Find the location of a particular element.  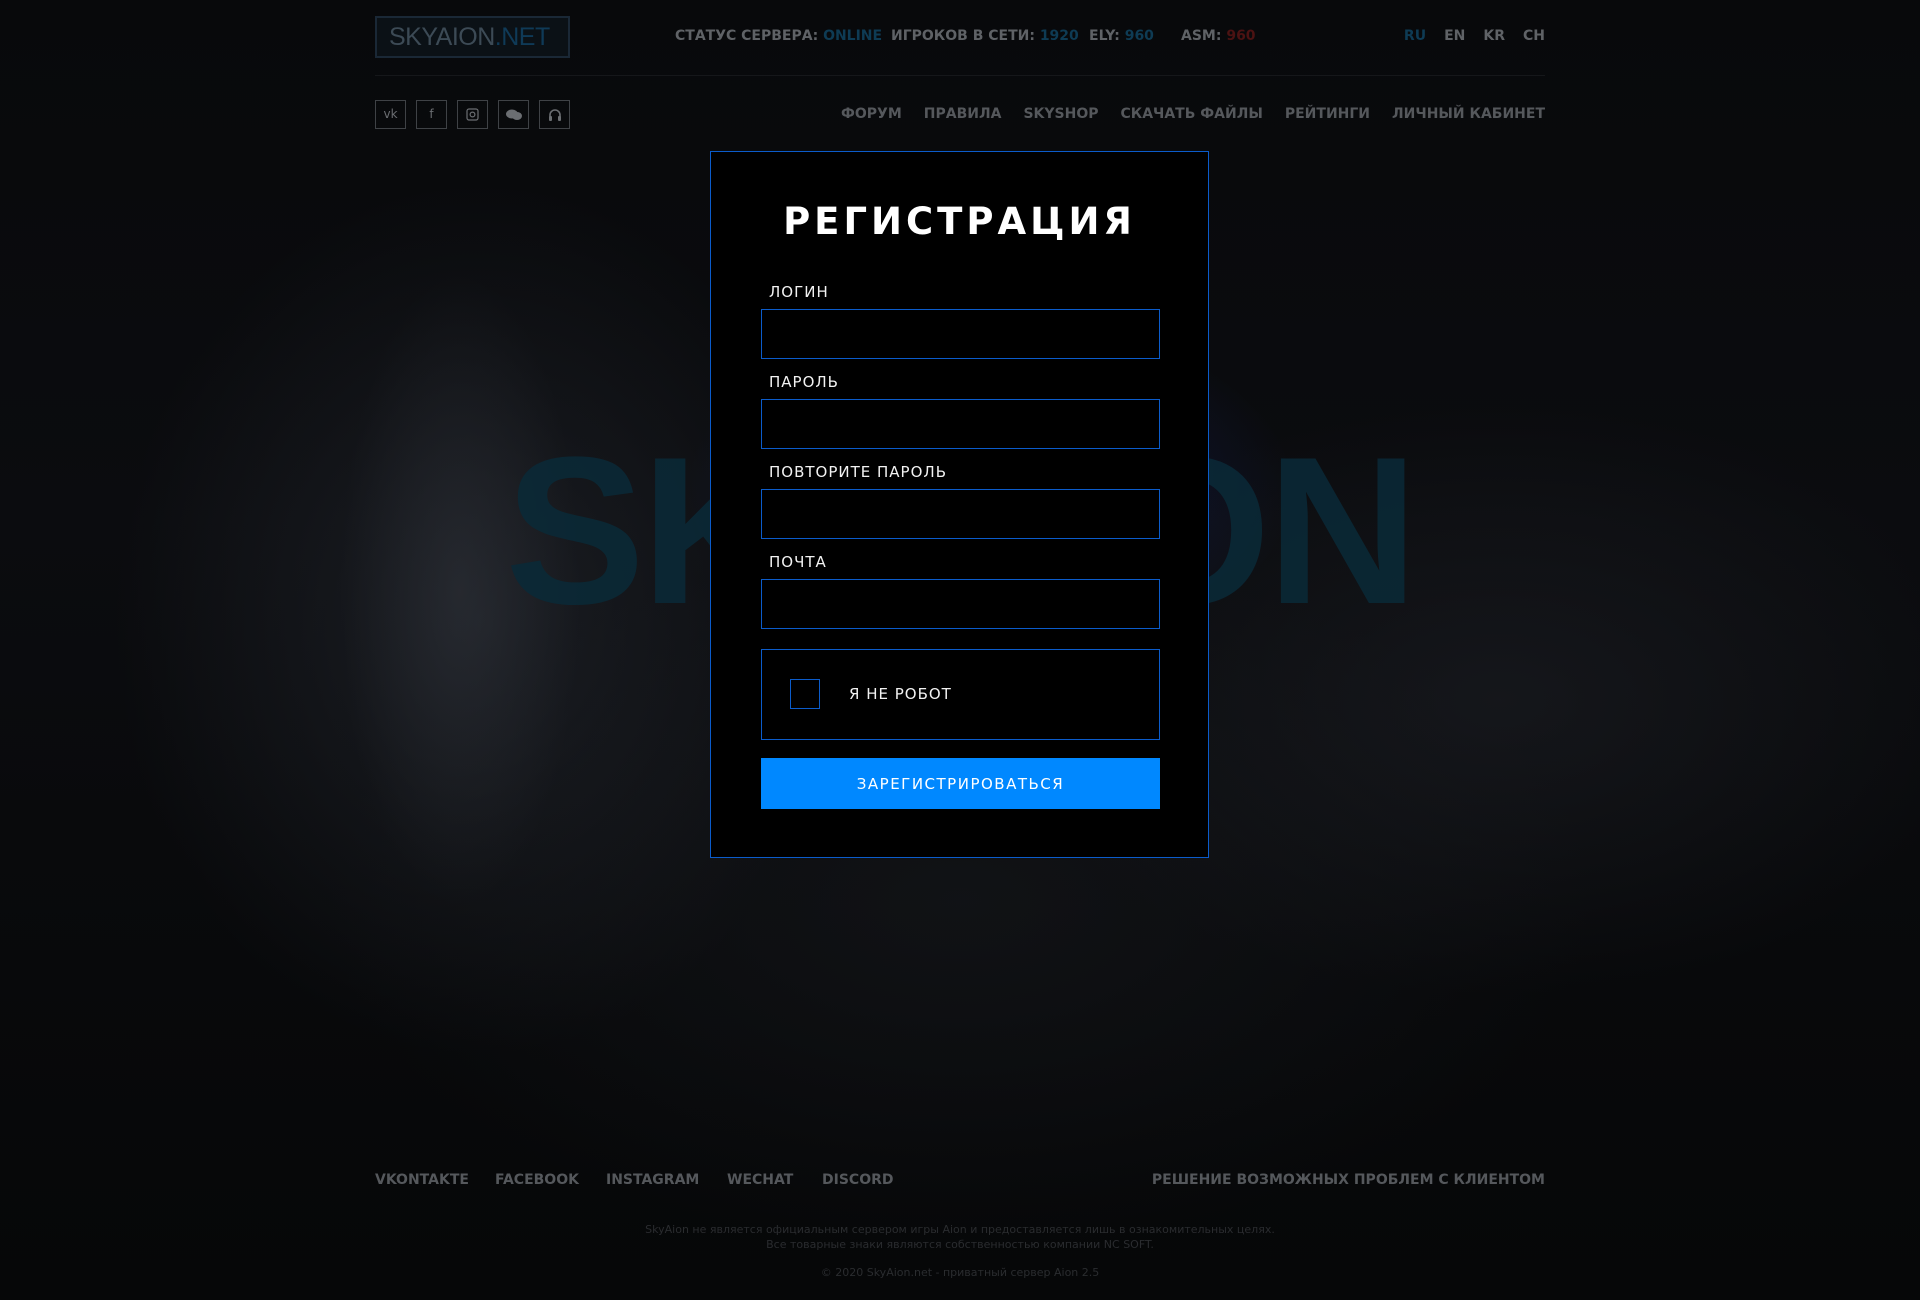

email-input is located at coordinates (960, 604).